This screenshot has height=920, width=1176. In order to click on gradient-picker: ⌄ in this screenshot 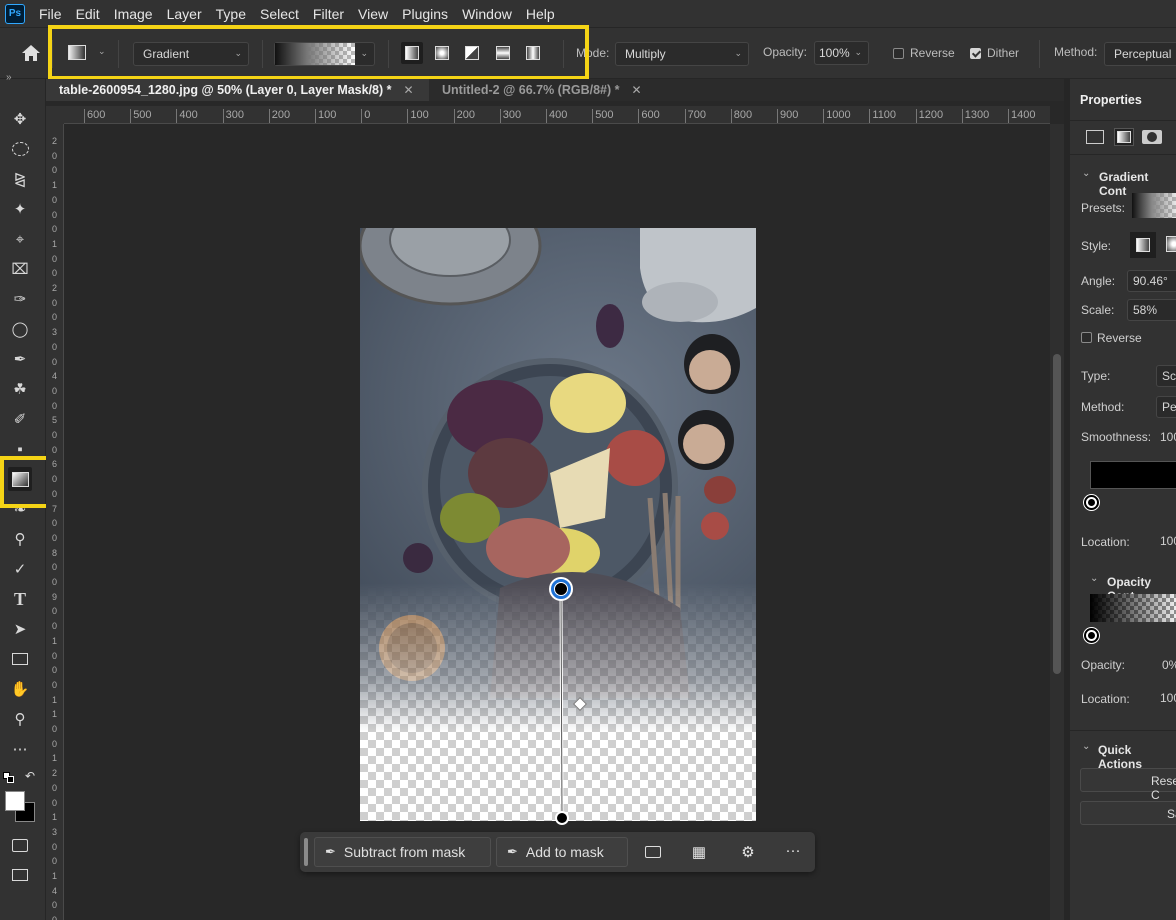, I will do `click(324, 54)`.